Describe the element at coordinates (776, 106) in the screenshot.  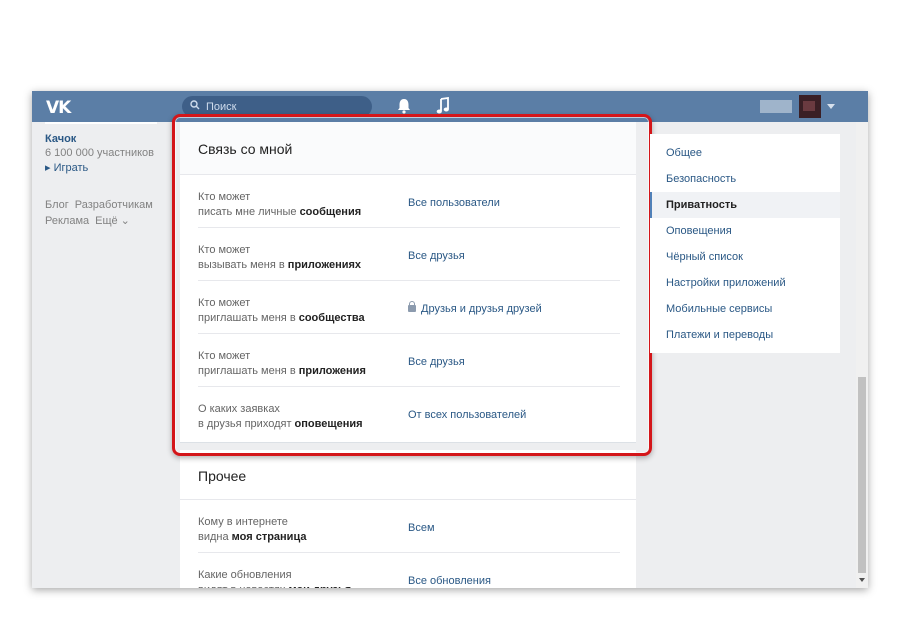
I see `username-label` at that location.